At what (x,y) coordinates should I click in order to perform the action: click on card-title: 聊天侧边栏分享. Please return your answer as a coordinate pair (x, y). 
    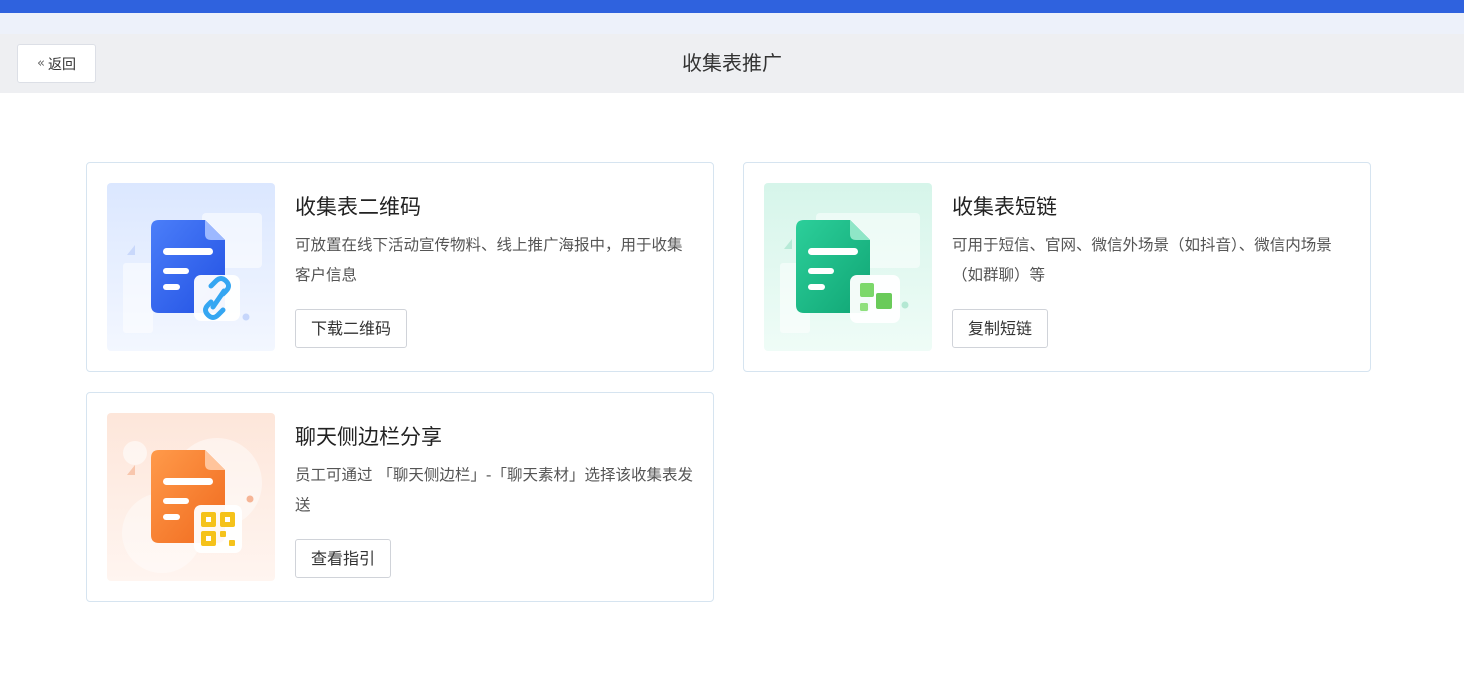
    Looking at the image, I should click on (368, 437).